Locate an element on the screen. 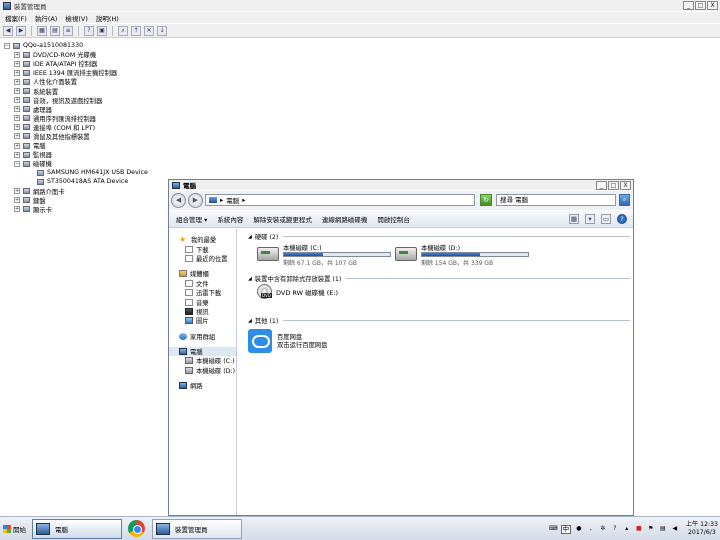 This screenshot has width=720, height=540. maximize-button: □ is located at coordinates (700, 5).